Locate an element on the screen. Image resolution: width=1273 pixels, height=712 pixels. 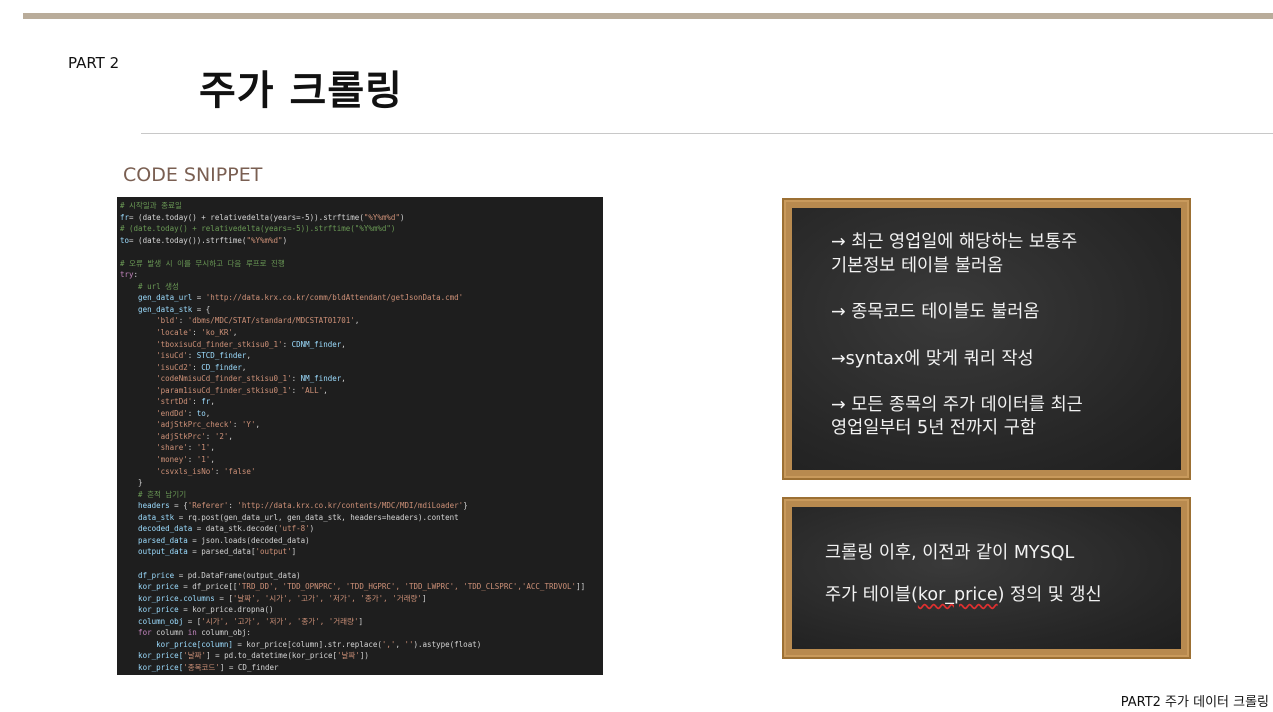
code-token: = df_price[[ is located at coordinates (208, 587).